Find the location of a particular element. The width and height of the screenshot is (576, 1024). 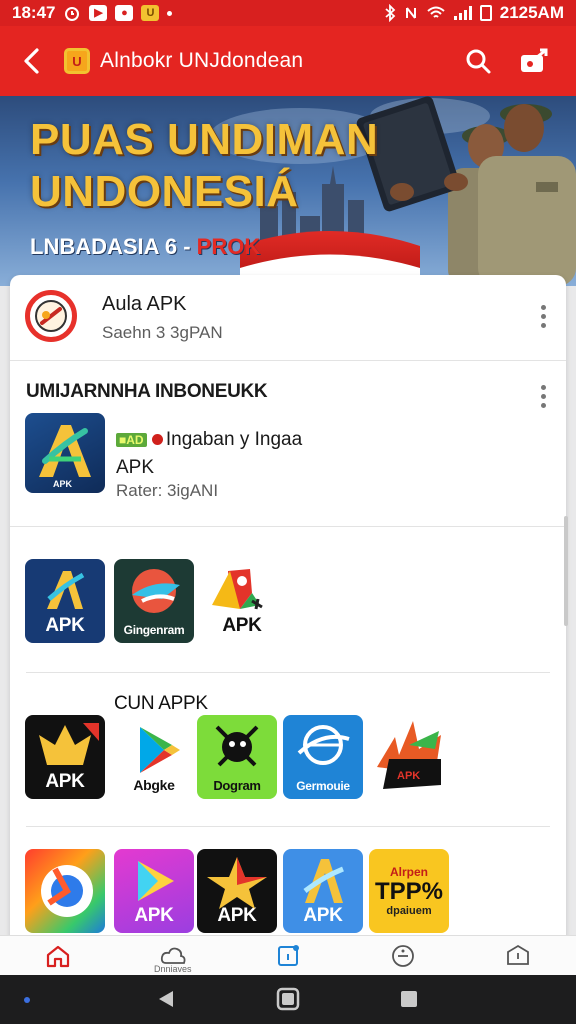

featured-rating: Rater: 3igANI is located at coordinates (167, 490).